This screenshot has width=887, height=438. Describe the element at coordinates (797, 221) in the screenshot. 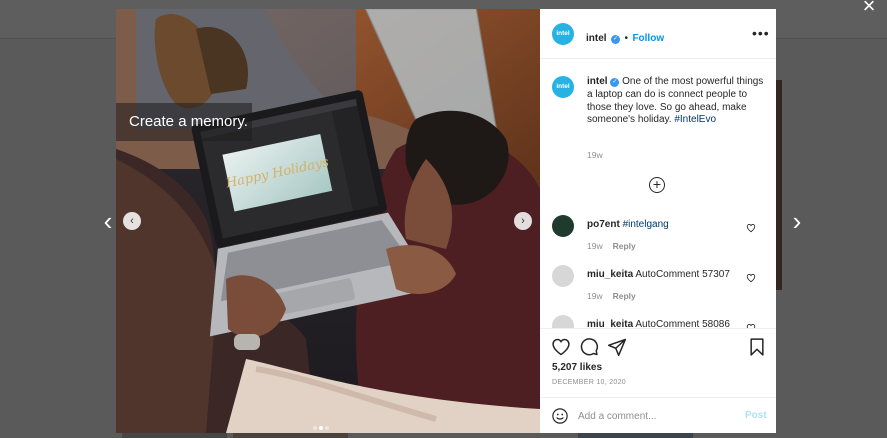

I see `next-post-arrow-icon: ›` at that location.